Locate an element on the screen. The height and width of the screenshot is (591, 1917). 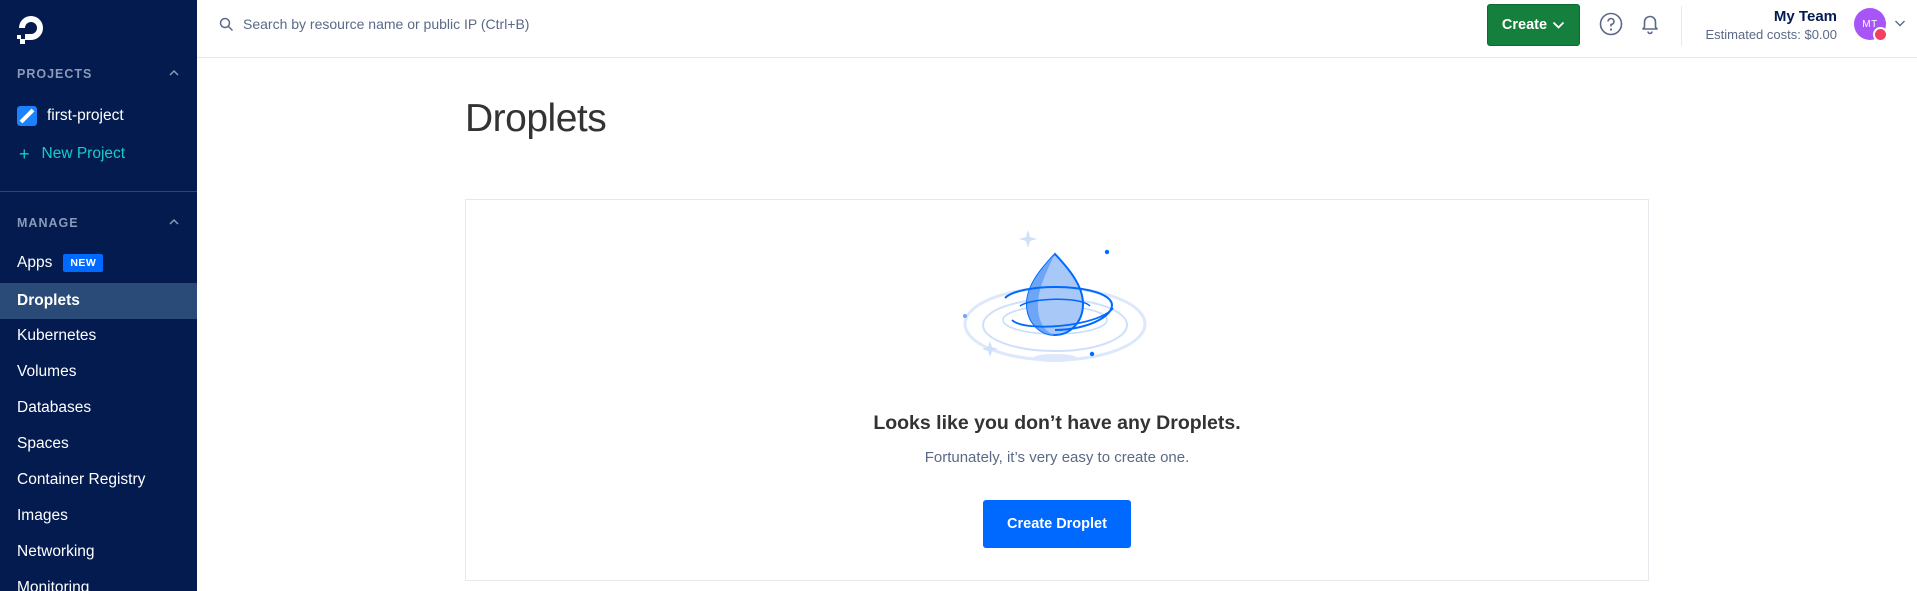
create-menu-button: Create is located at coordinates (1533, 25).